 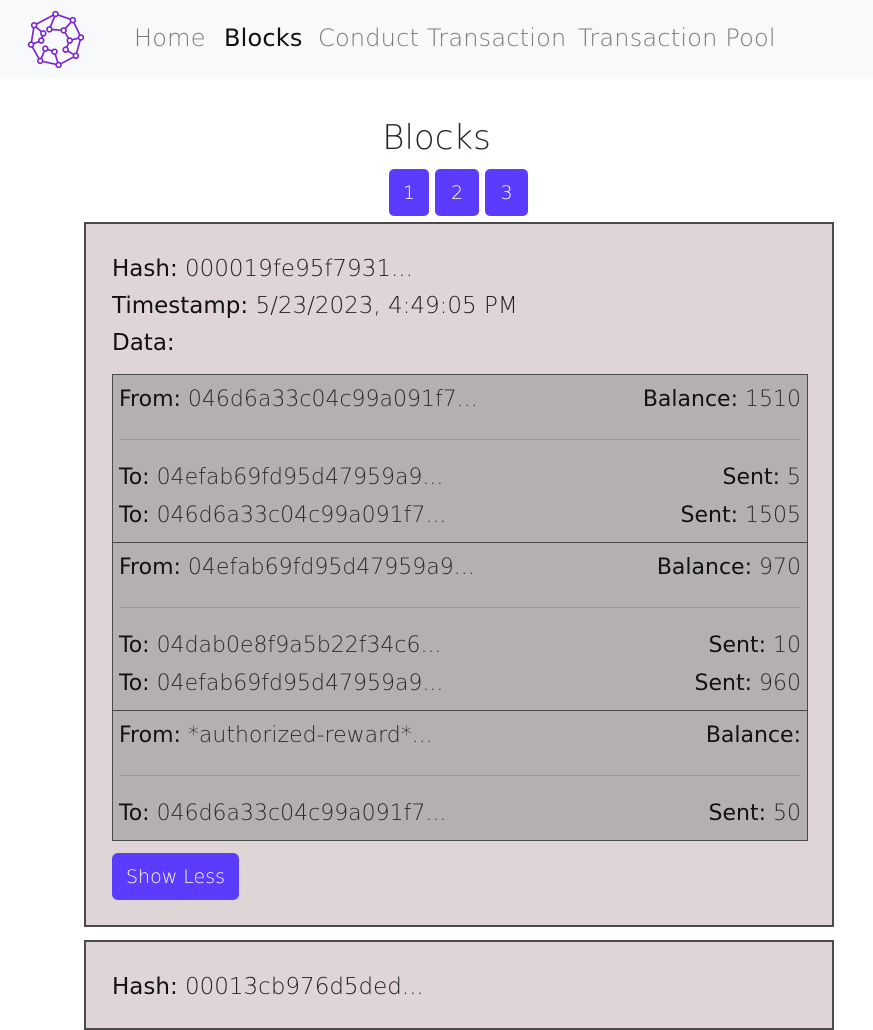 I want to click on page-button-3: 3, so click(x=506, y=192).